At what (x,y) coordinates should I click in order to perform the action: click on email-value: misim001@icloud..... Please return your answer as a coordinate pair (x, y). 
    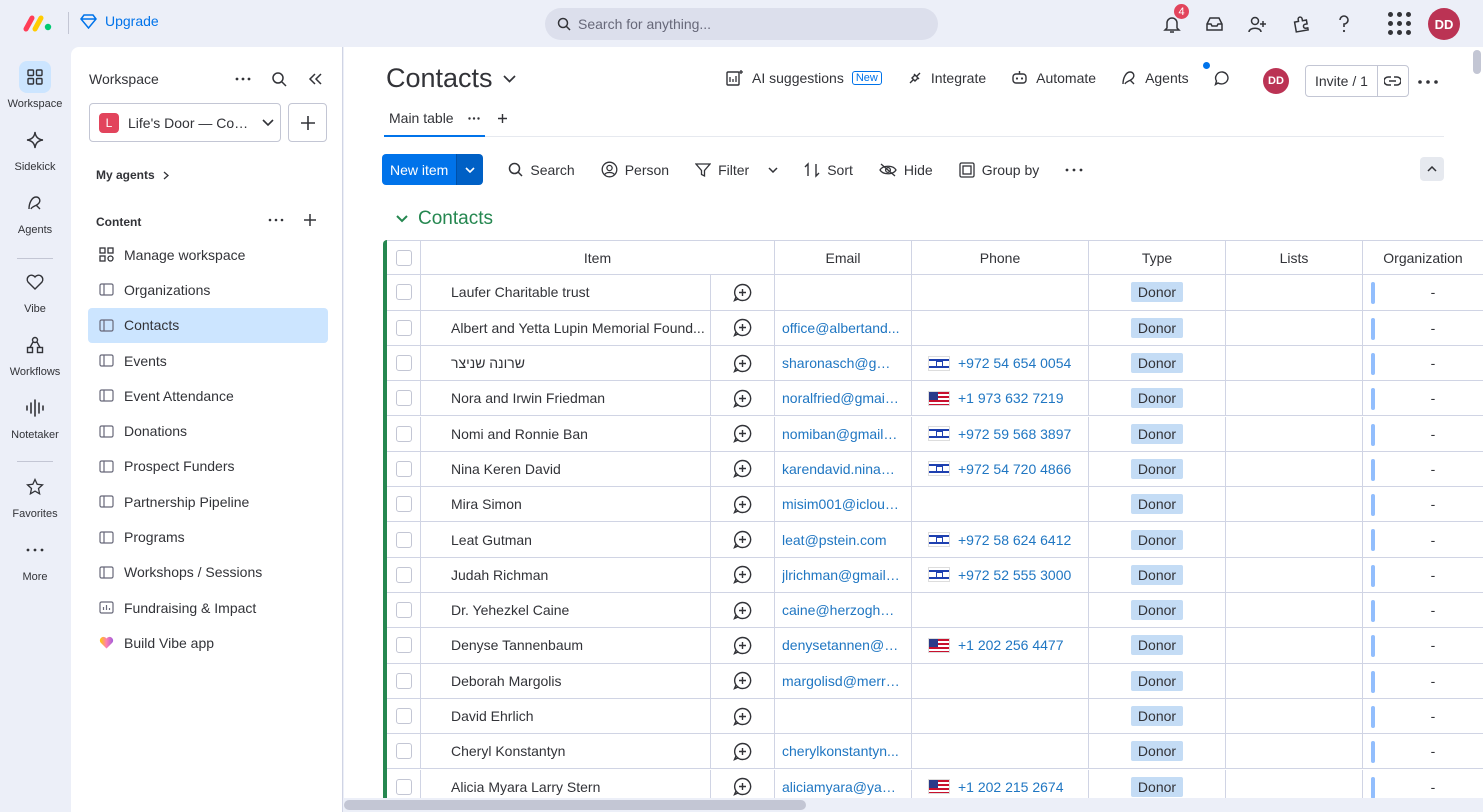
    Looking at the image, I should click on (841, 504).